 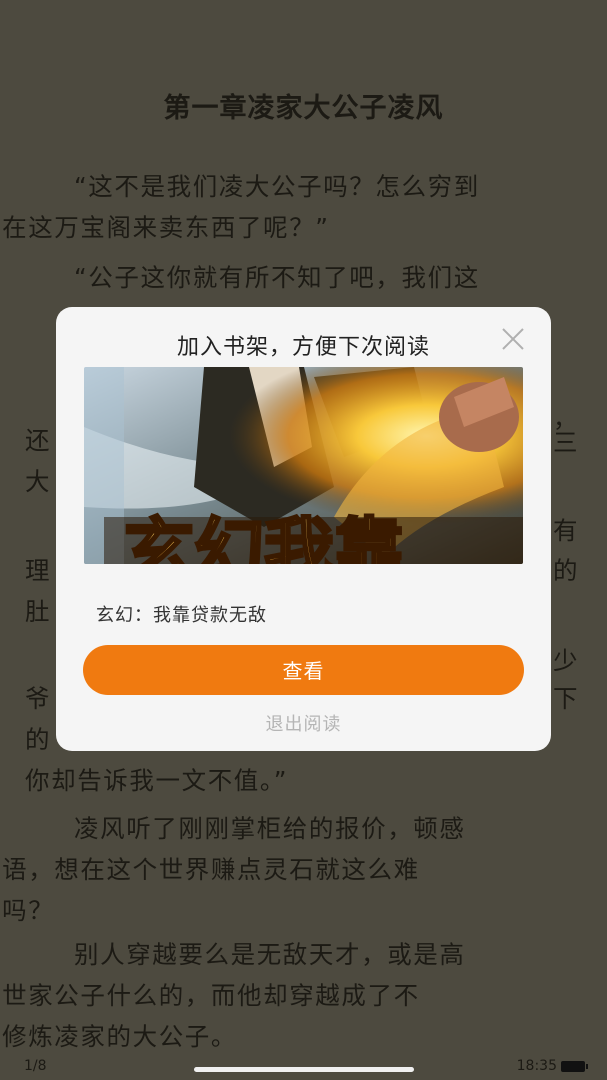 I want to click on cover-title-text: 玄幻我靠, so click(x=264, y=537).